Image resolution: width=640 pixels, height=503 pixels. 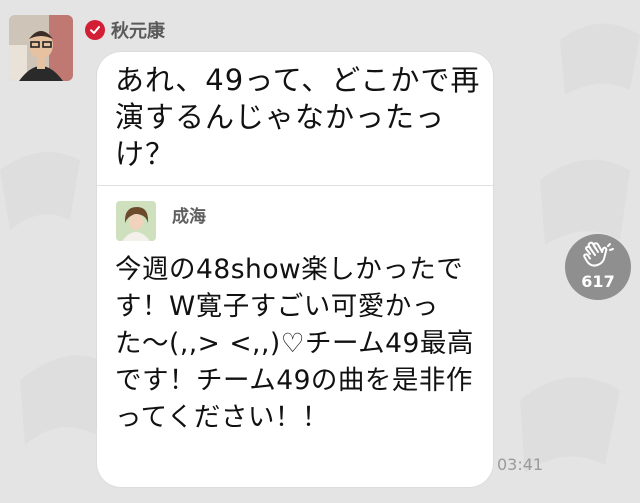 What do you see at coordinates (598, 281) in the screenshot?
I see `reaction-count: 617` at bounding box center [598, 281].